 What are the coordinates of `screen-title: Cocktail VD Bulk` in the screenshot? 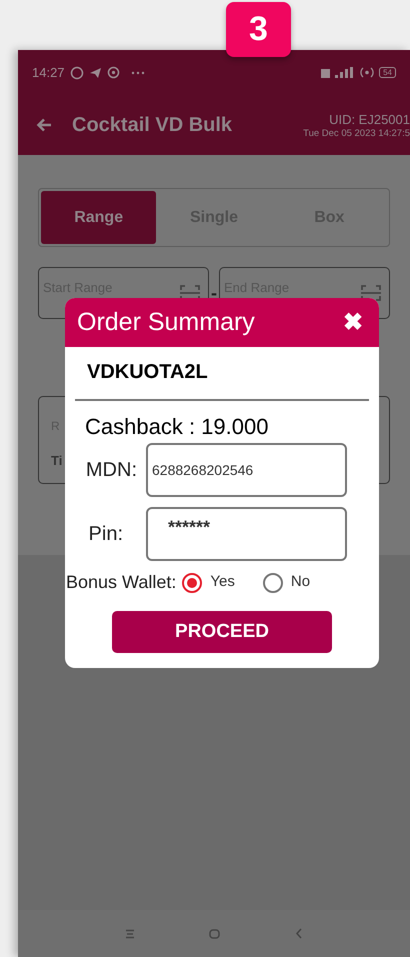 It's located at (152, 125).